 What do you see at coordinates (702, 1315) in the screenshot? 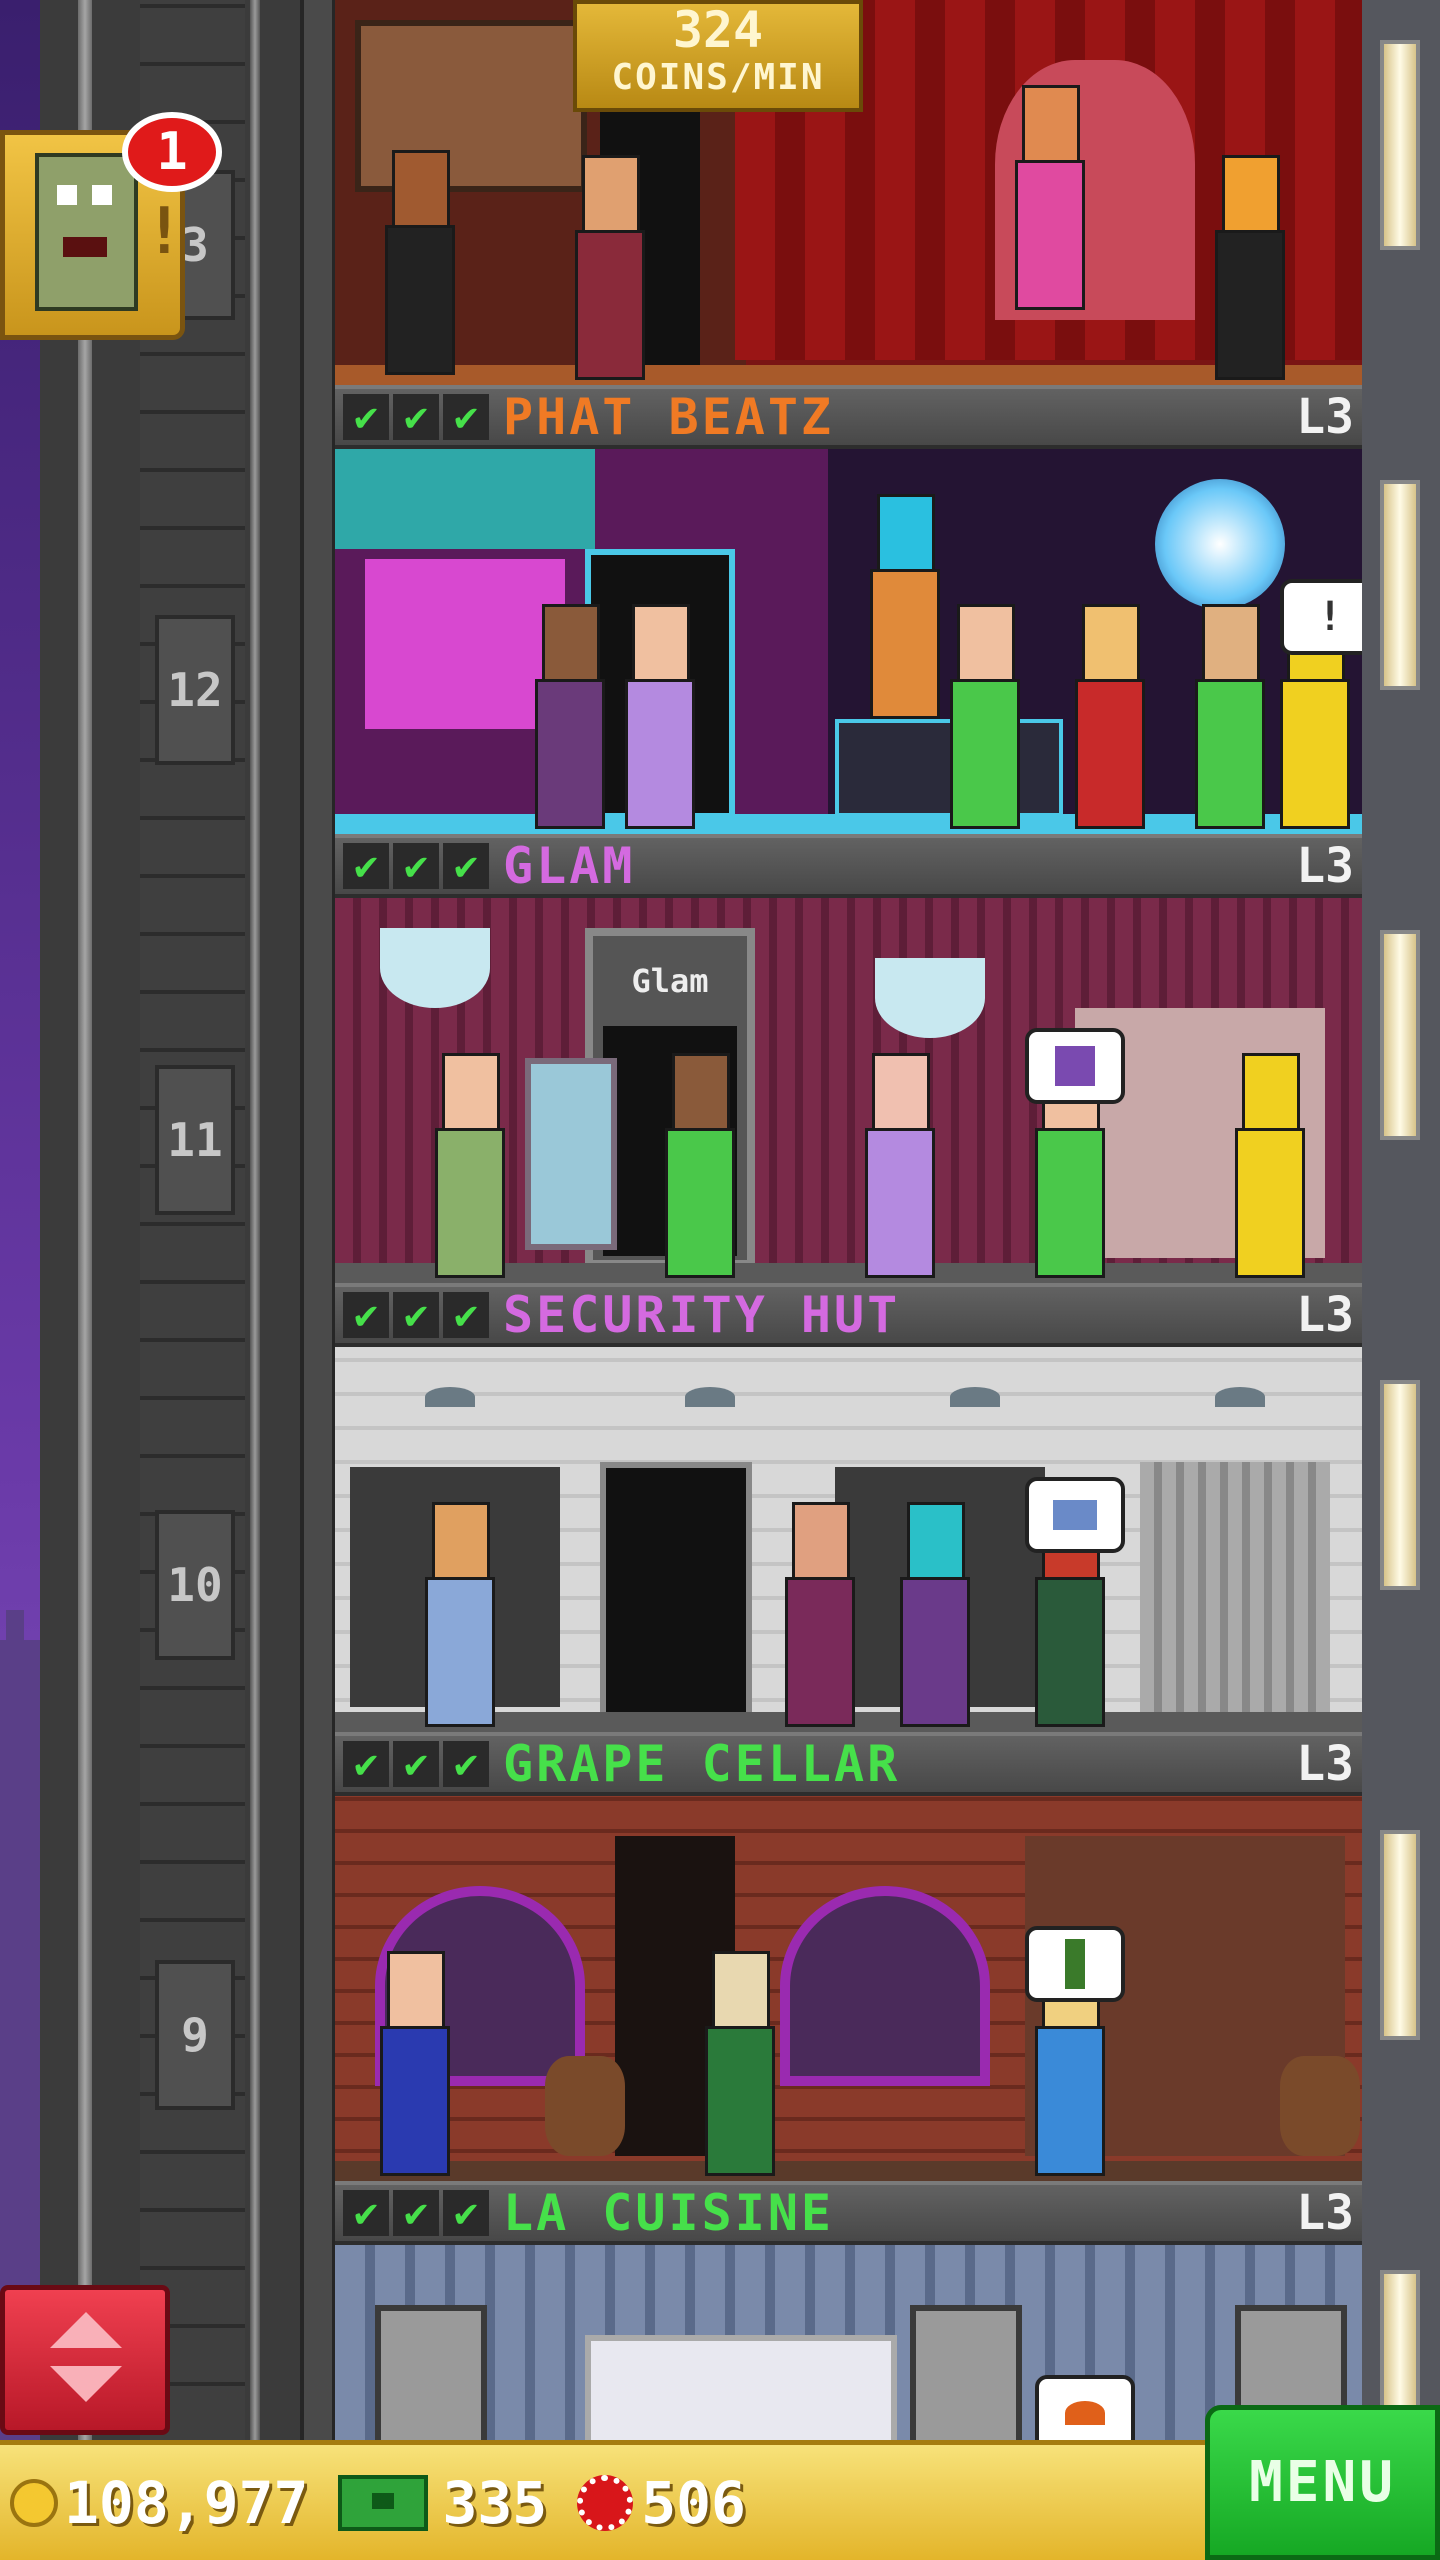
I see `floor-name: SECURITY HUT` at bounding box center [702, 1315].